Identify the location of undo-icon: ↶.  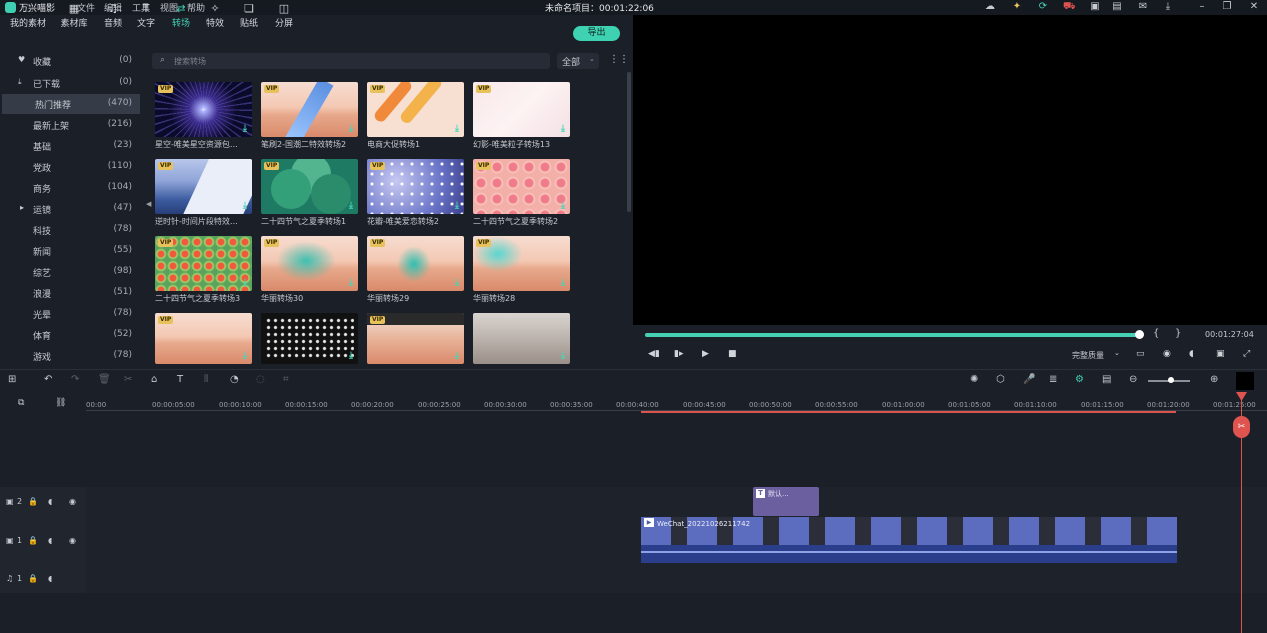
(48, 379).